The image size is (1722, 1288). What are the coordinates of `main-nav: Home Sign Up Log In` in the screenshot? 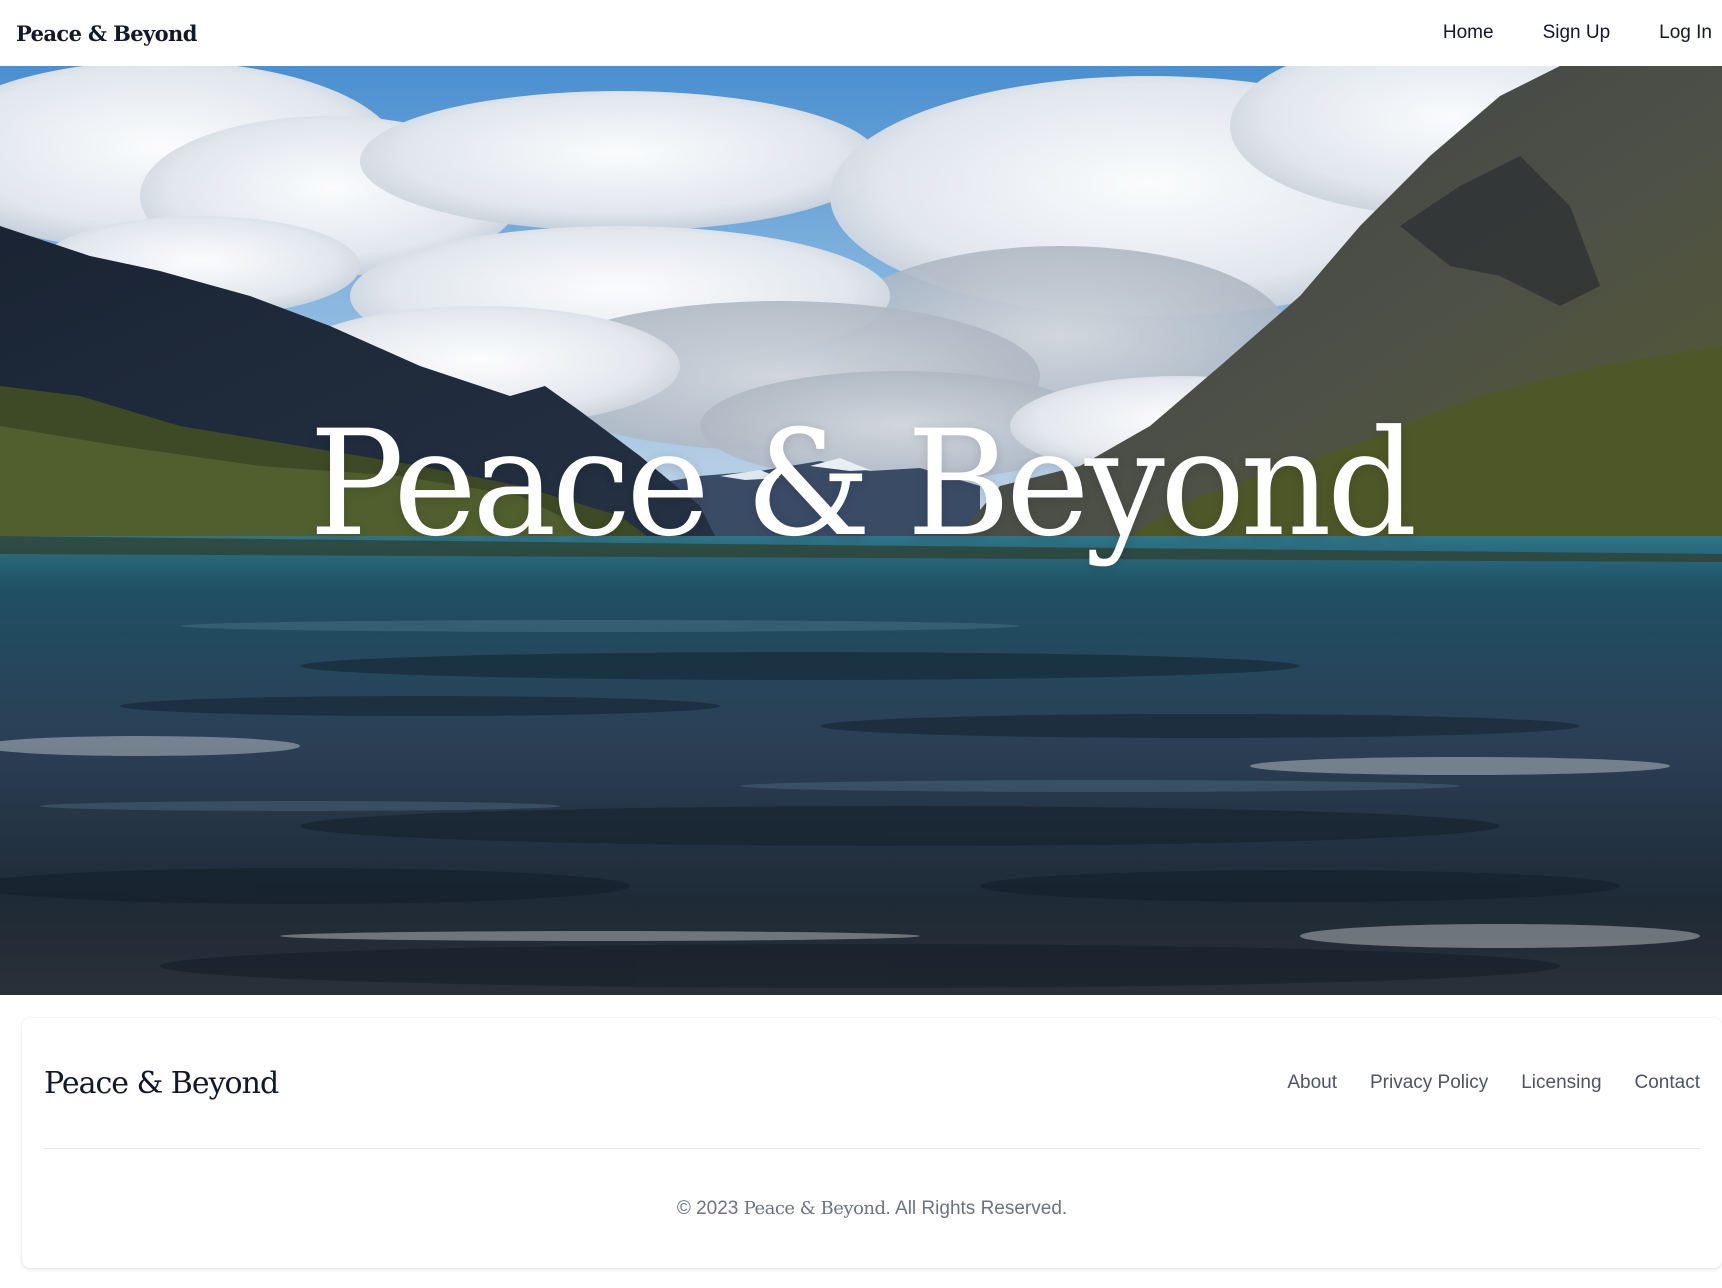 It's located at (1577, 33).